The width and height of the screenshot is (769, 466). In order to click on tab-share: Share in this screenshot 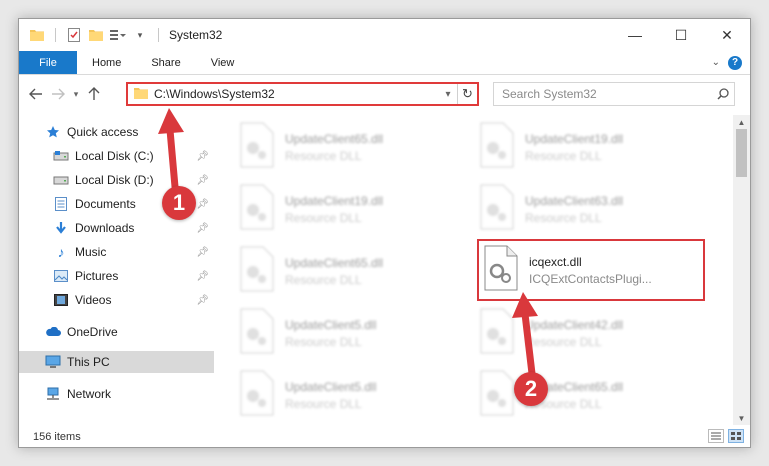, I will do `click(165, 62)`.